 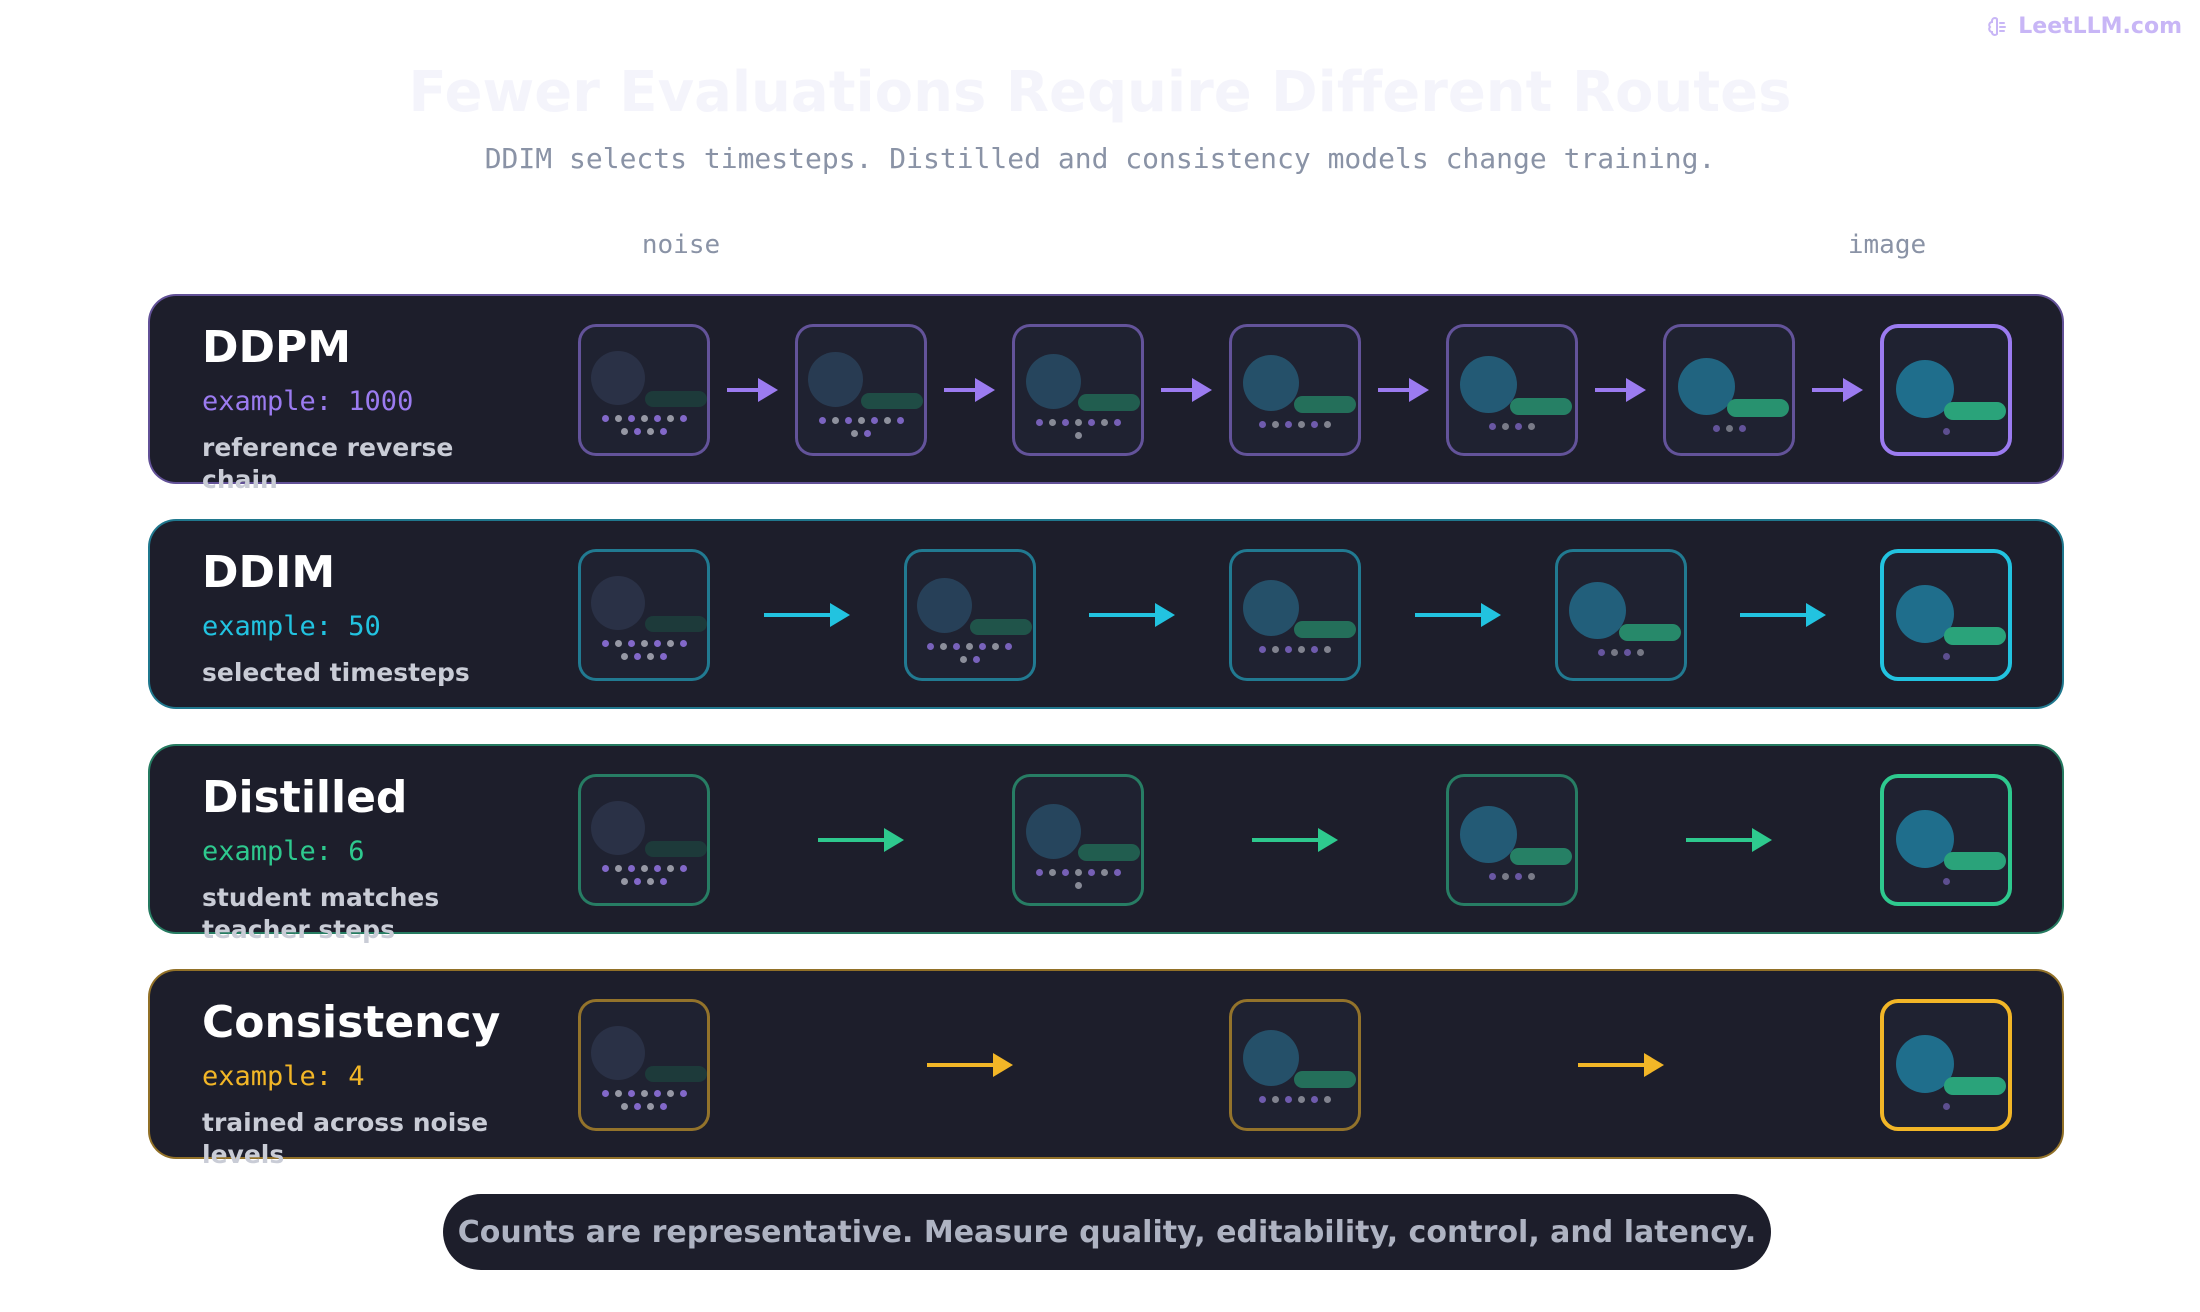 What do you see at coordinates (269, 572) in the screenshot?
I see `route-name: DDIM` at bounding box center [269, 572].